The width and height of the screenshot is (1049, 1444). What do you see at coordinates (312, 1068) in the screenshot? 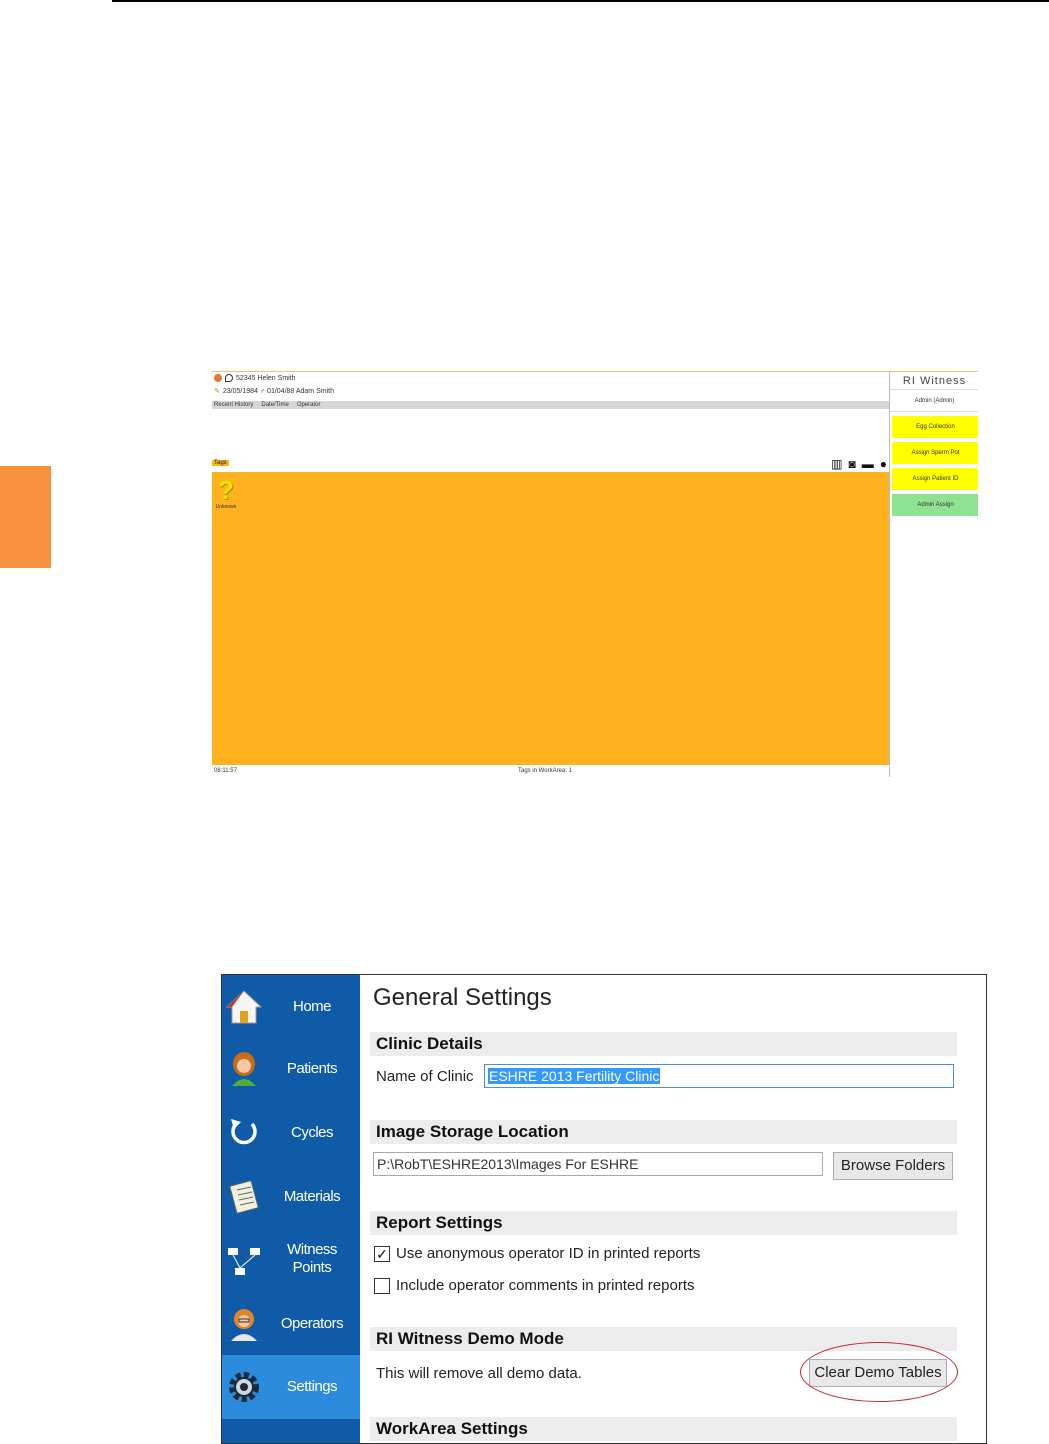
I see `sidebar-item-label: Patients` at bounding box center [312, 1068].